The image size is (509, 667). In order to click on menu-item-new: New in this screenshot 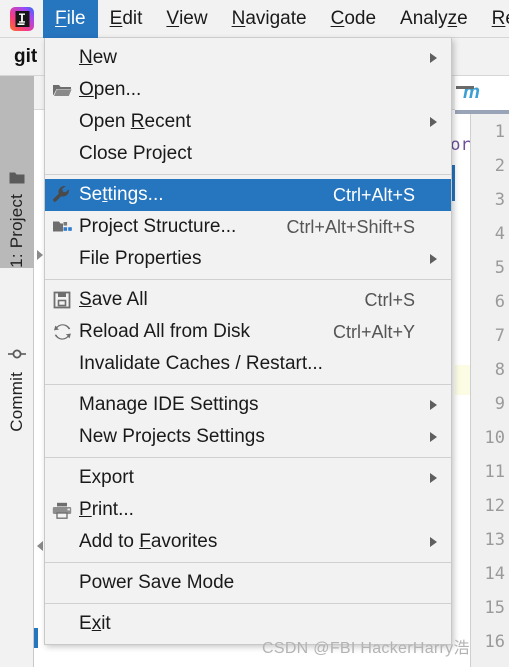, I will do `click(248, 58)`.